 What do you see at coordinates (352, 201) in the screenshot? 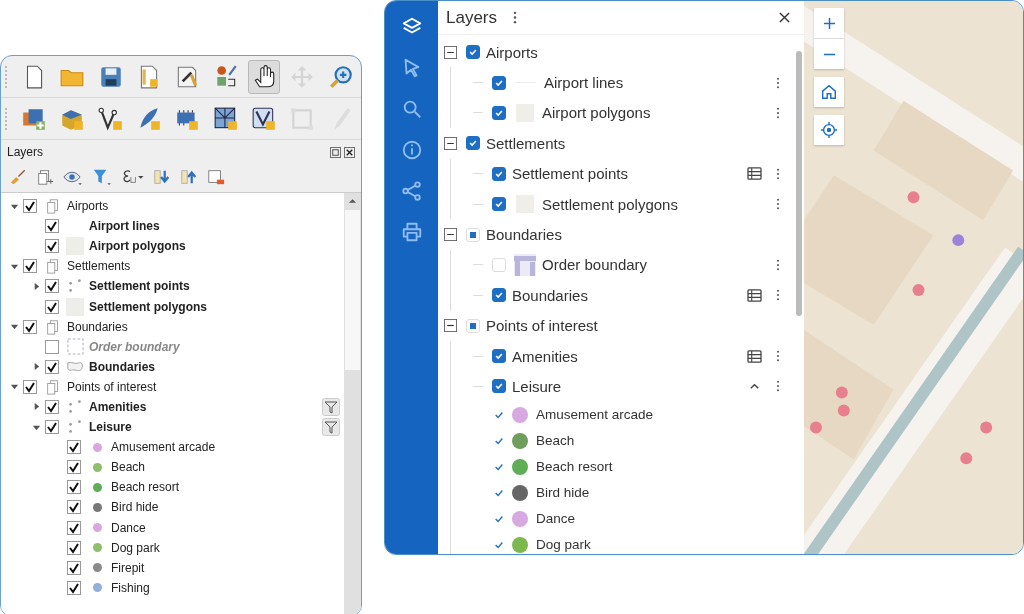
I see `scroll-up-icon` at bounding box center [352, 201].